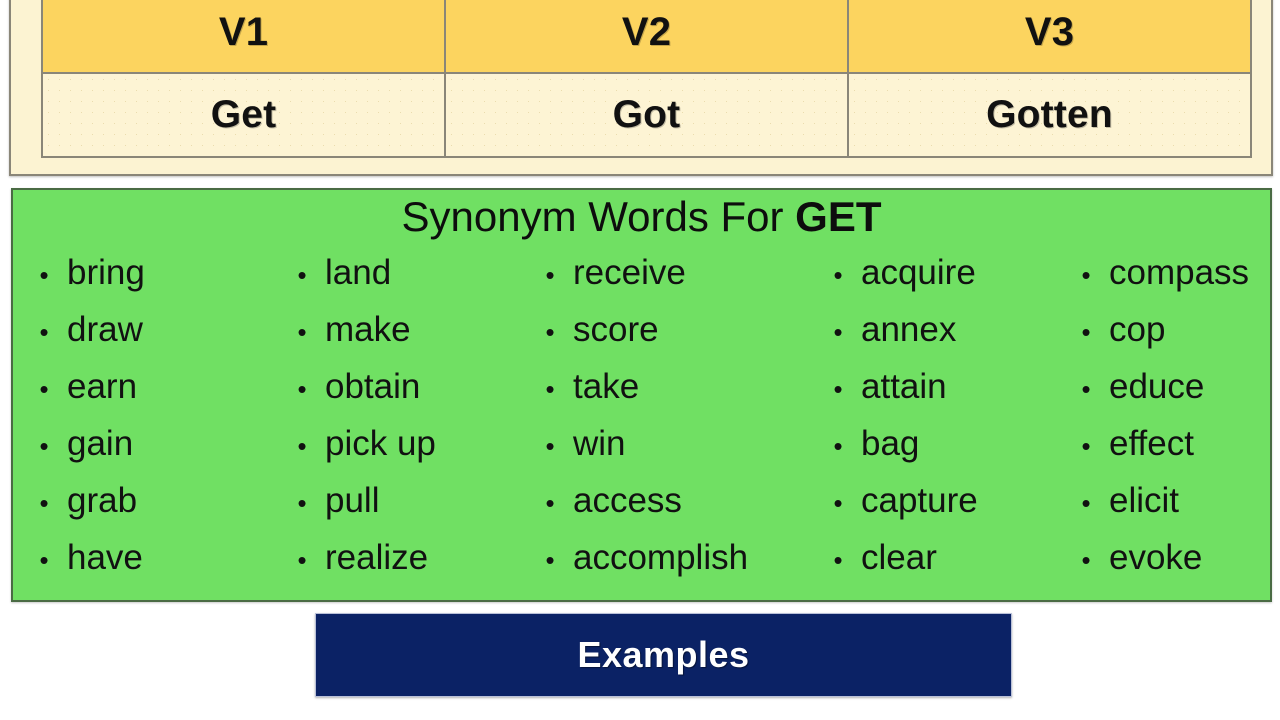 The image size is (1280, 720). What do you see at coordinates (373, 386) in the screenshot?
I see `synonym-word: obtain` at bounding box center [373, 386].